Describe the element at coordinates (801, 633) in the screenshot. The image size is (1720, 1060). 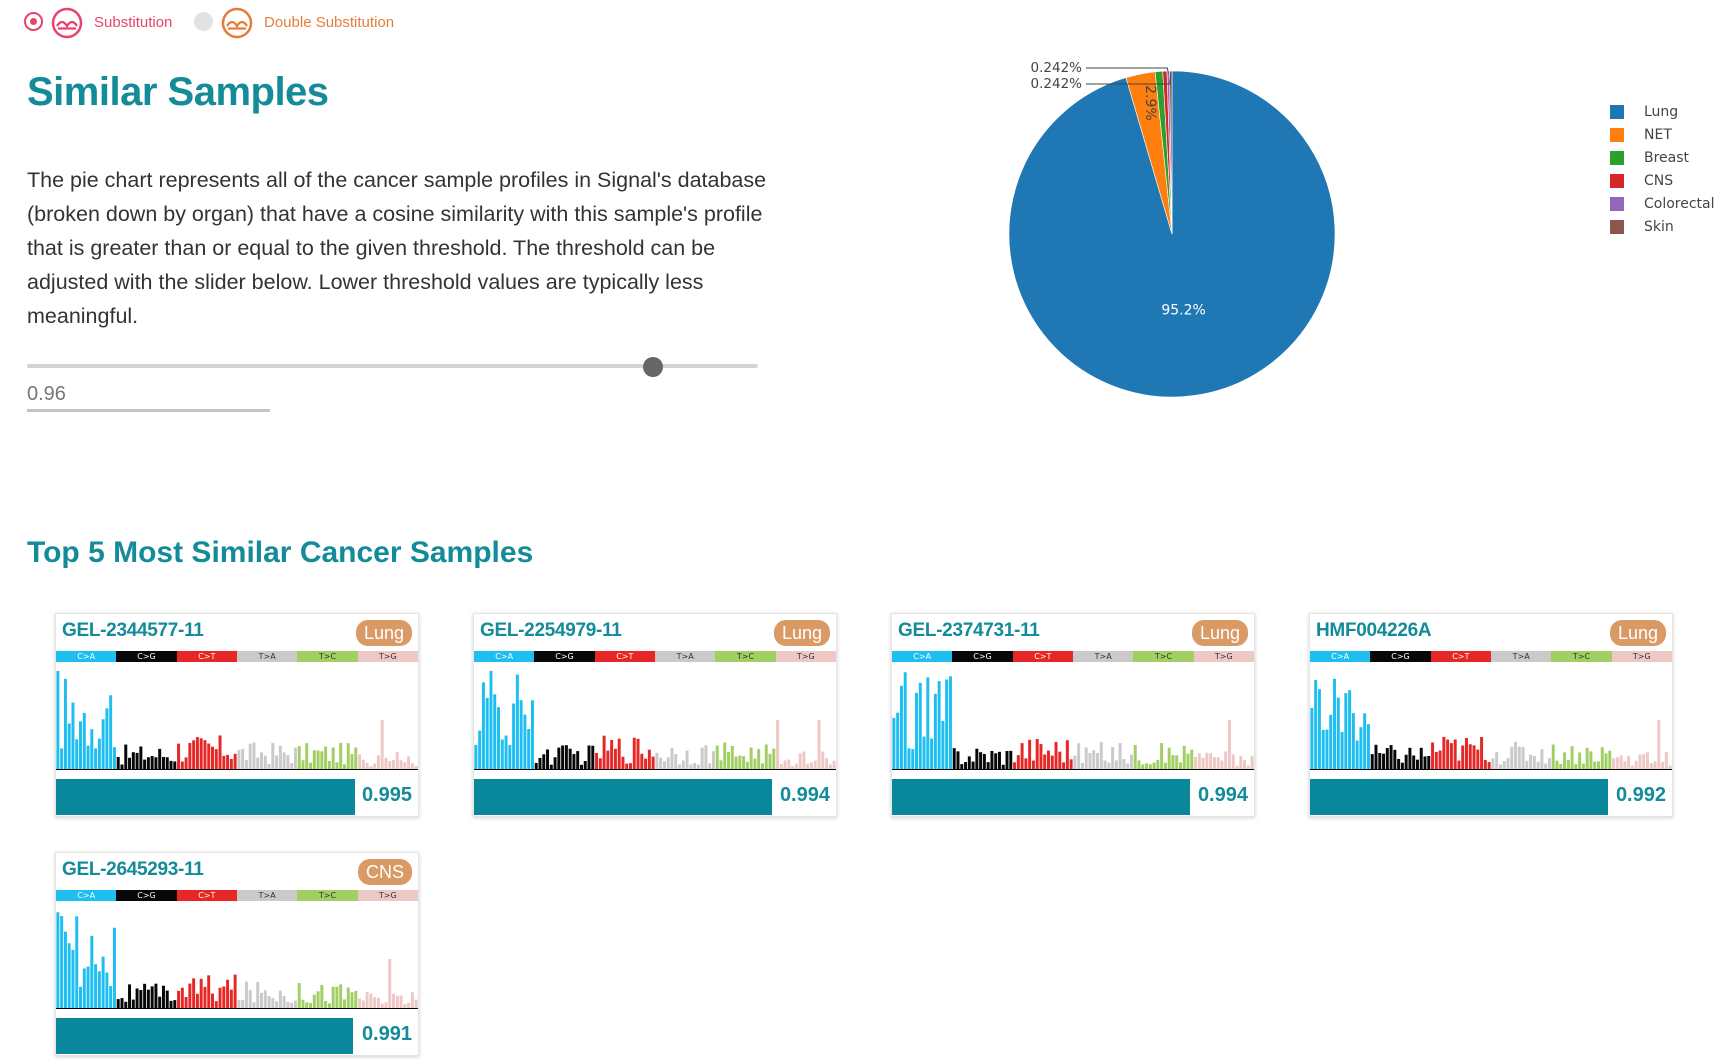
I see `organ-badge: Lung` at that location.